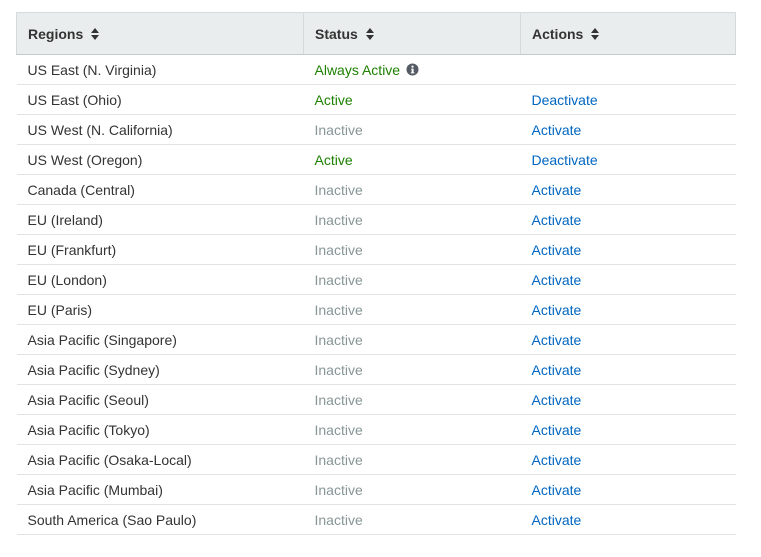  I want to click on table-row: EU (Frankfurt) Inactive Activate, so click(376, 249).